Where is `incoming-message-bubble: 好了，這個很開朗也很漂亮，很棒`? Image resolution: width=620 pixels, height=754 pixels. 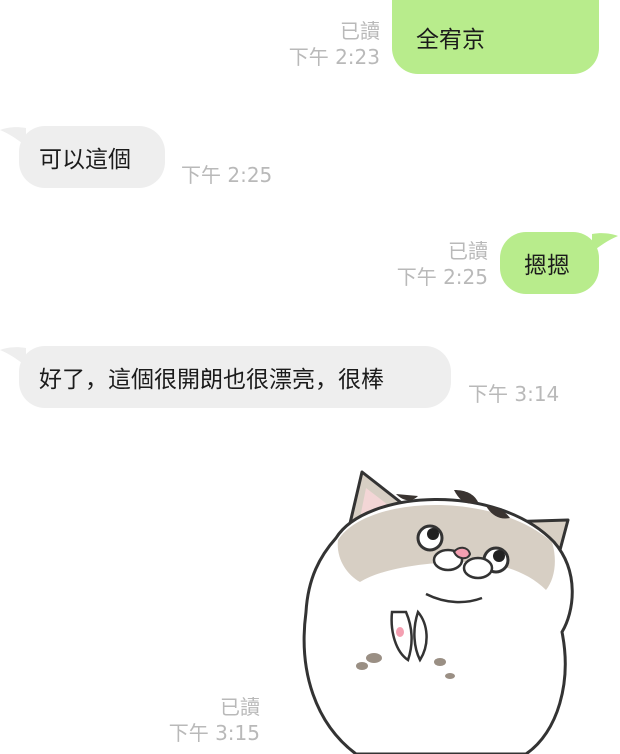 incoming-message-bubble: 好了，這個很開朗也很漂亮，很棒 is located at coordinates (235, 377).